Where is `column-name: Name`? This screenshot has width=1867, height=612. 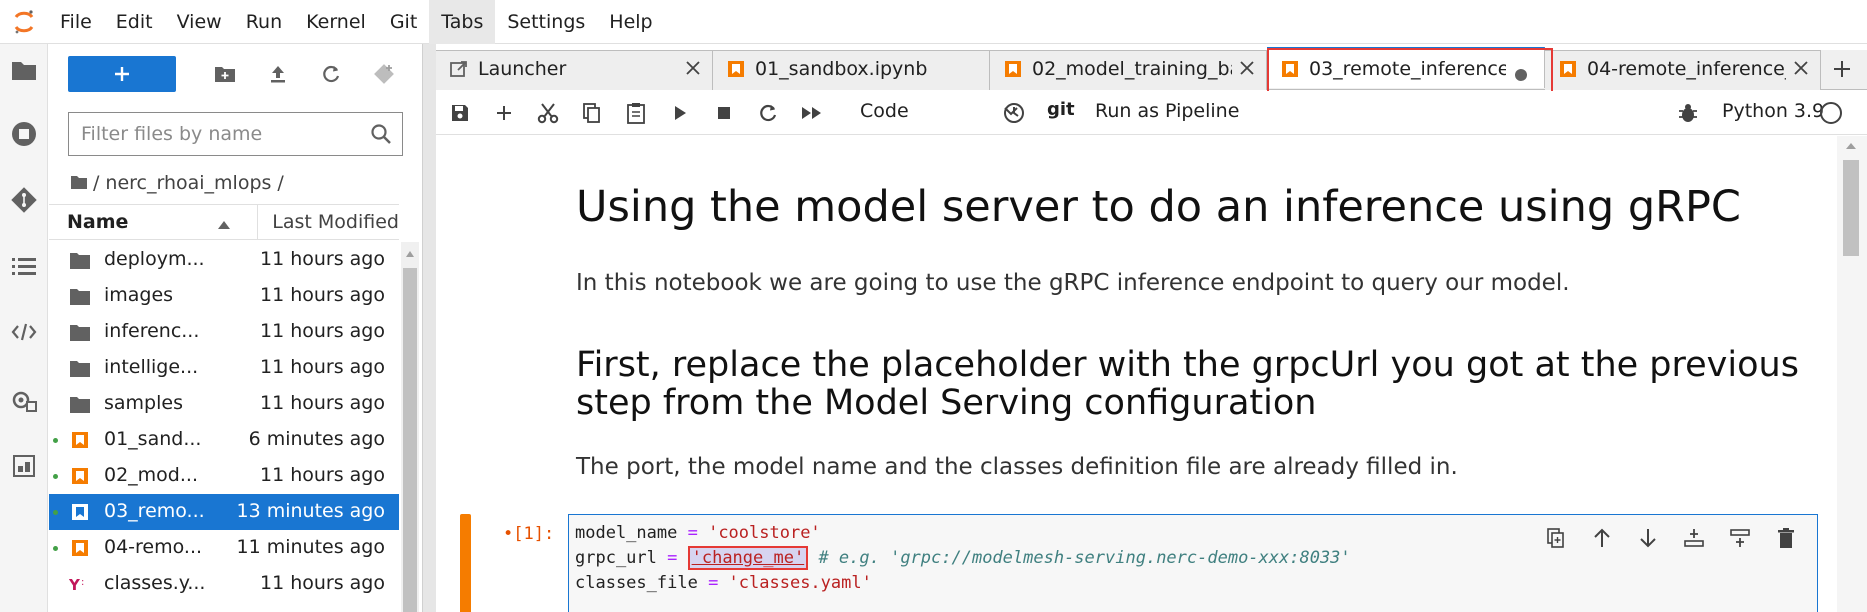
column-name: Name is located at coordinates (97, 222).